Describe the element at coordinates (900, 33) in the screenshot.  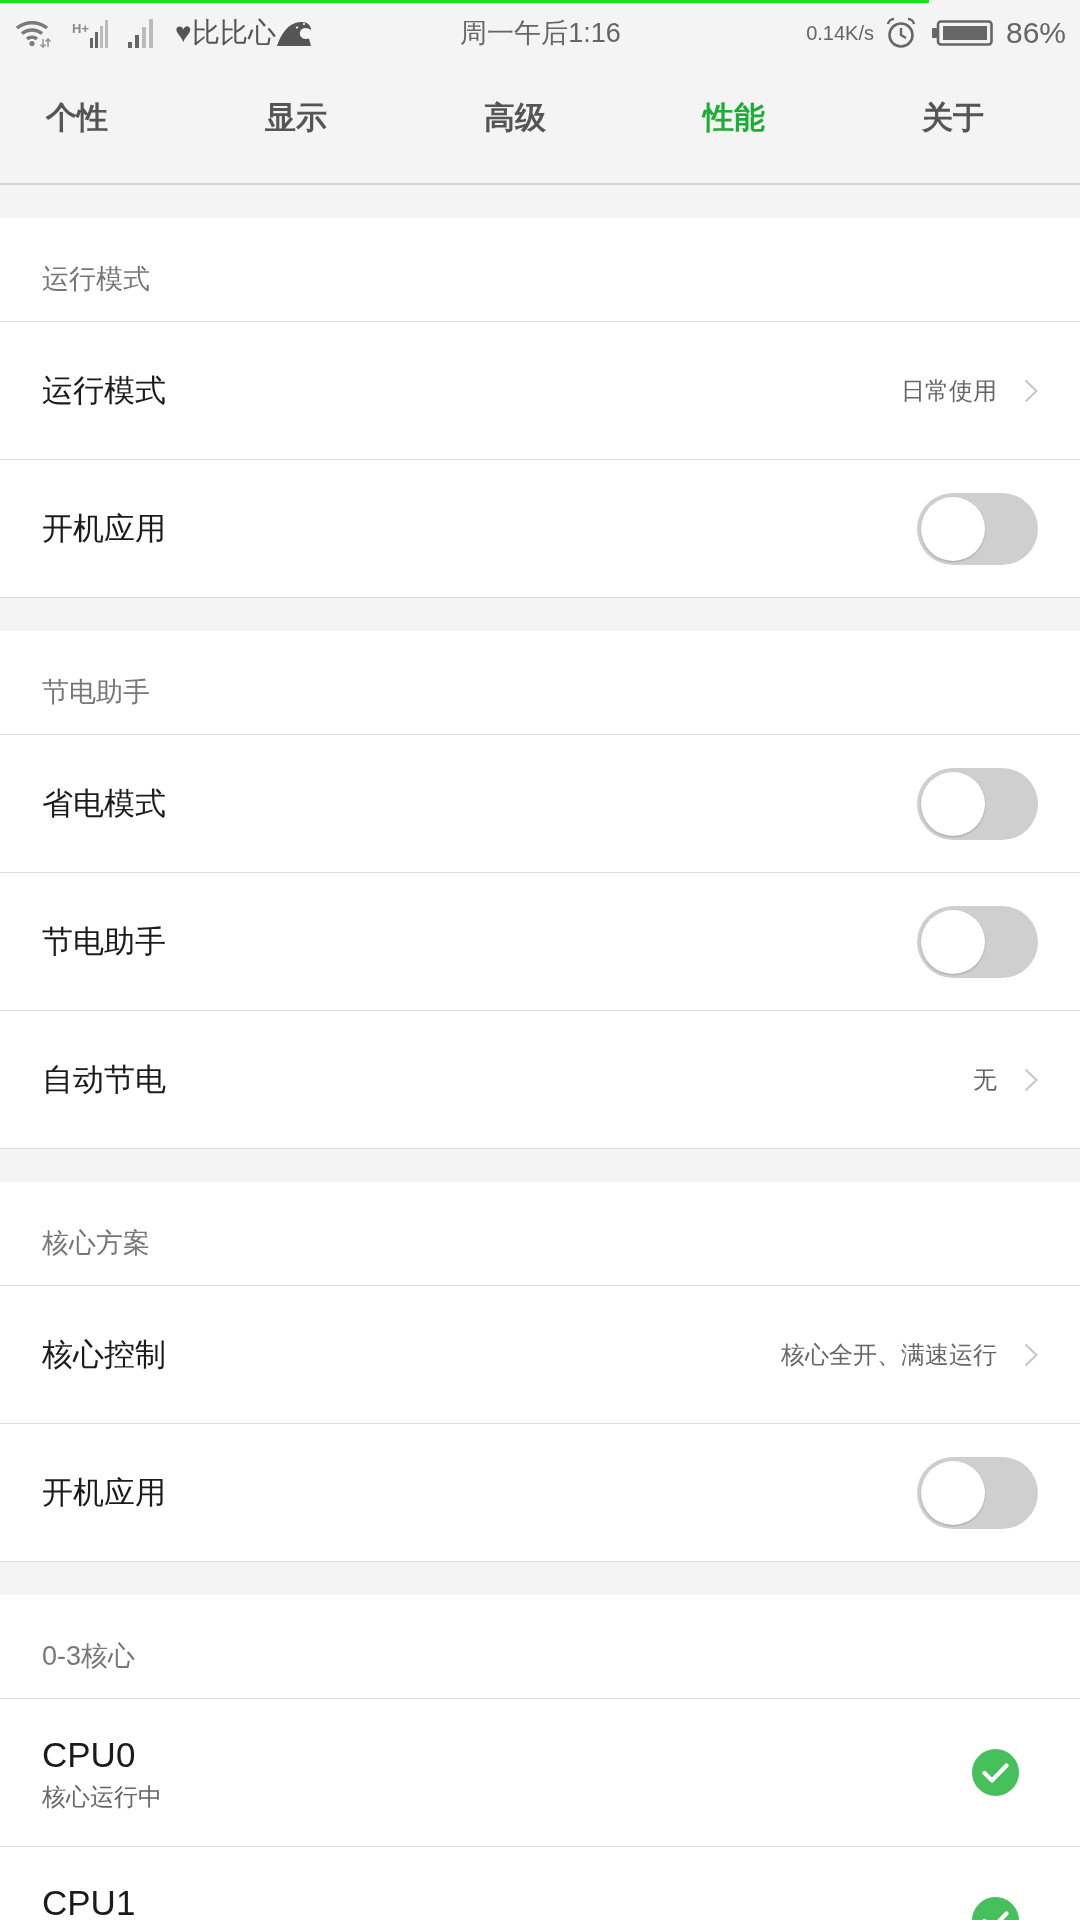
I see `alarm-clock-icon` at that location.